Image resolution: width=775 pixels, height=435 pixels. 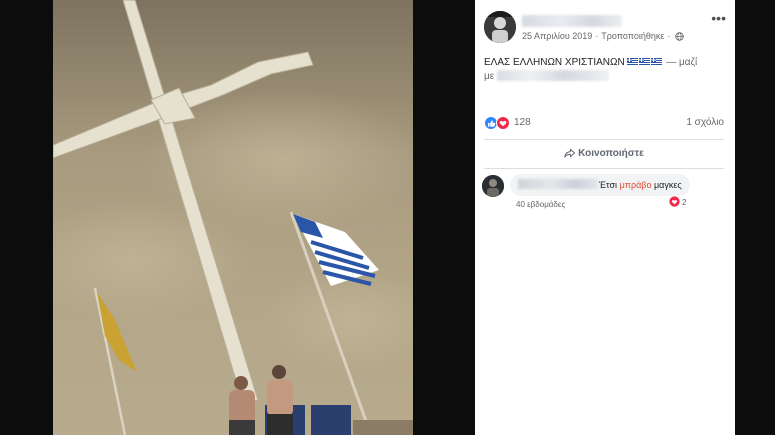 I want to click on comment-item: Έτσι μπράβο μαγκες 2 40 εβδομάδες, so click(x=604, y=194).